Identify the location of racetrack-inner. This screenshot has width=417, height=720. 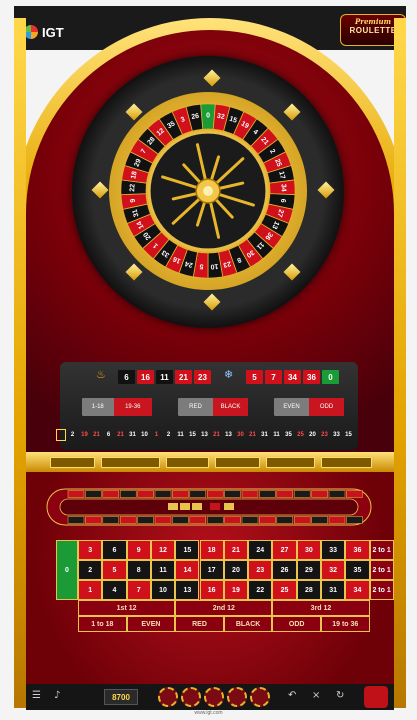
(209, 507).